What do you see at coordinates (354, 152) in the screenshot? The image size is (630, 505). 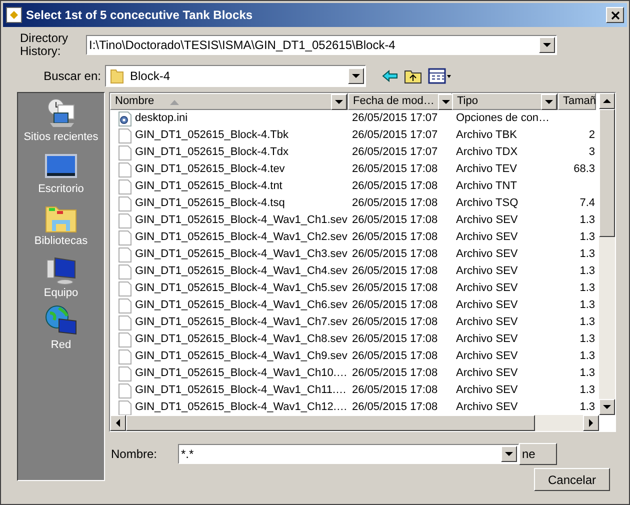 I see `file-row: GIN_DT1_052615_Block-4.Tdx 26/05/2015 17:07 Archivo TDX 3` at bounding box center [354, 152].